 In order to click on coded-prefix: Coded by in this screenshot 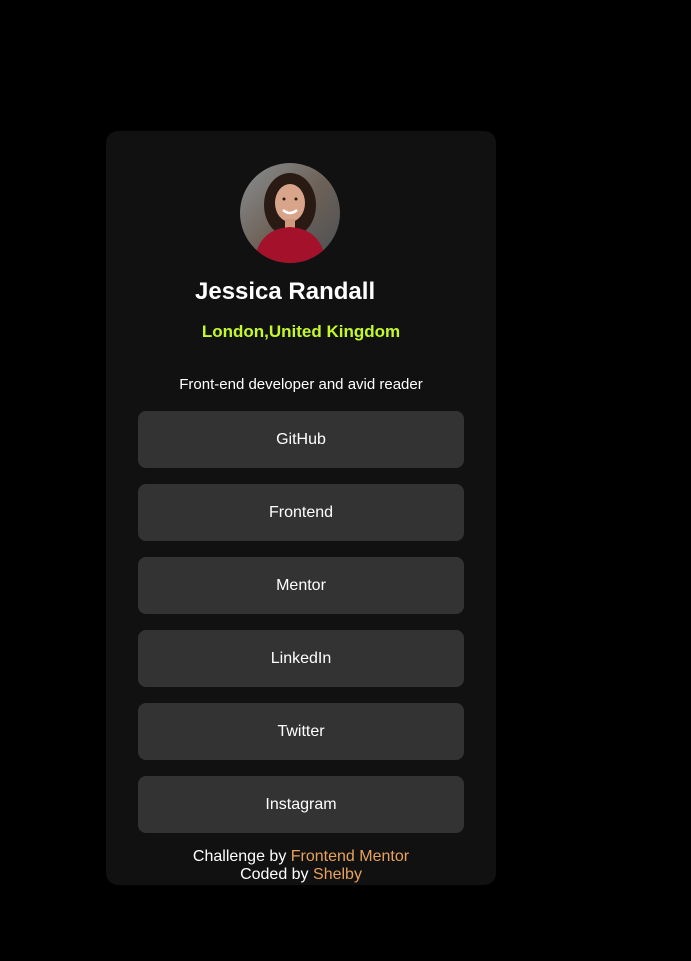, I will do `click(274, 874)`.